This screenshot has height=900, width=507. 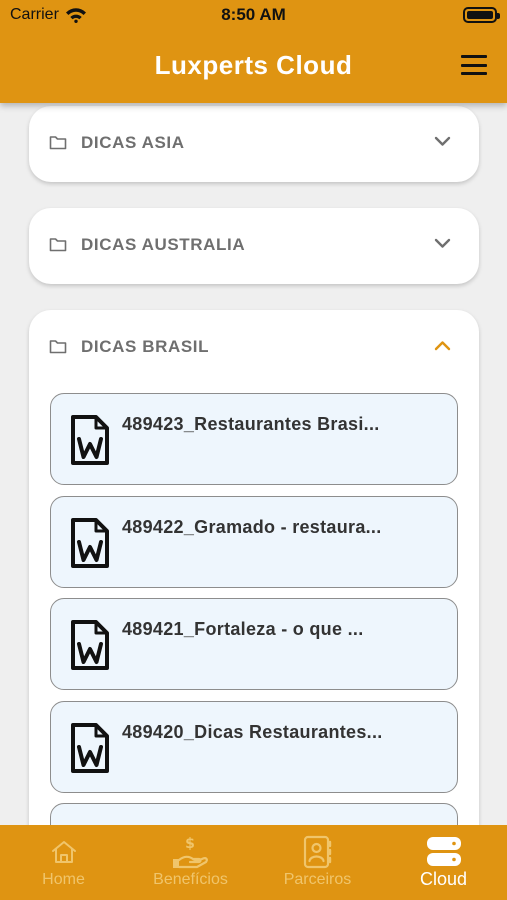 What do you see at coordinates (163, 244) in the screenshot?
I see `folder-label: DICAS AUSTRALIA` at bounding box center [163, 244].